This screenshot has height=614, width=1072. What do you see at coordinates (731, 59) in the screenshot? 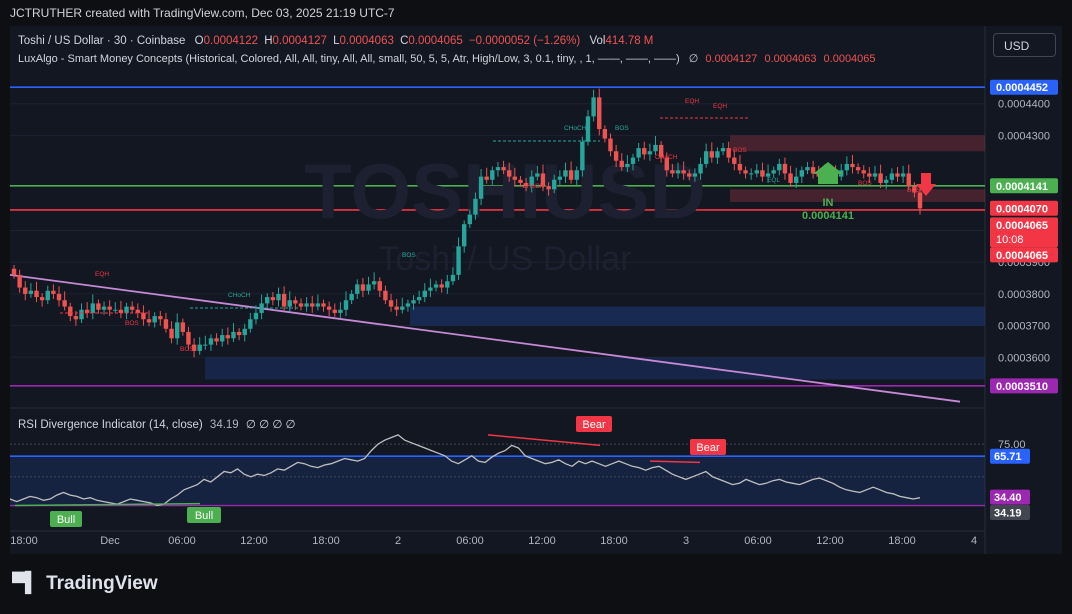
I see `smc-legend-value-1: 0.0004127` at bounding box center [731, 59].